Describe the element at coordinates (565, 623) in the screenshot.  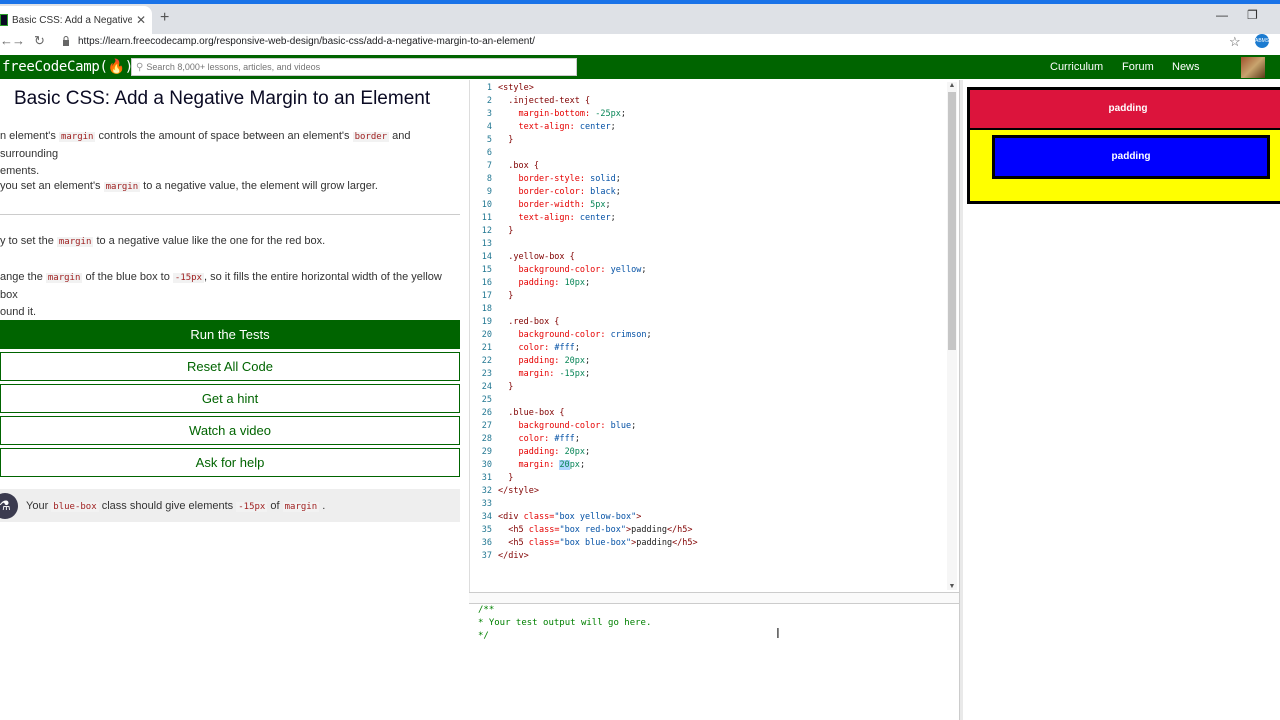
I see `test-output: /** * Your test output will go here. */` at that location.